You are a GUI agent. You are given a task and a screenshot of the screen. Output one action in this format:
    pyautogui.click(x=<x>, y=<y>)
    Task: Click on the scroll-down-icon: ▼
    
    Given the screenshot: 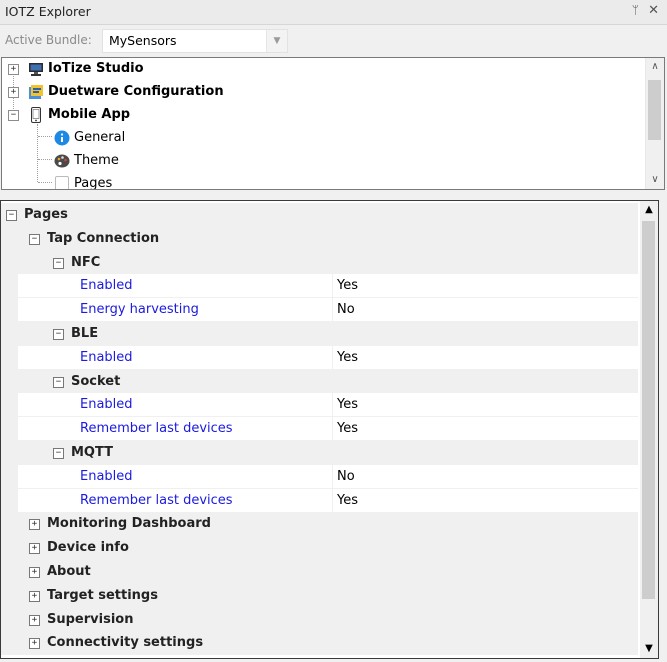 What is the action you would take?
    pyautogui.click(x=649, y=649)
    